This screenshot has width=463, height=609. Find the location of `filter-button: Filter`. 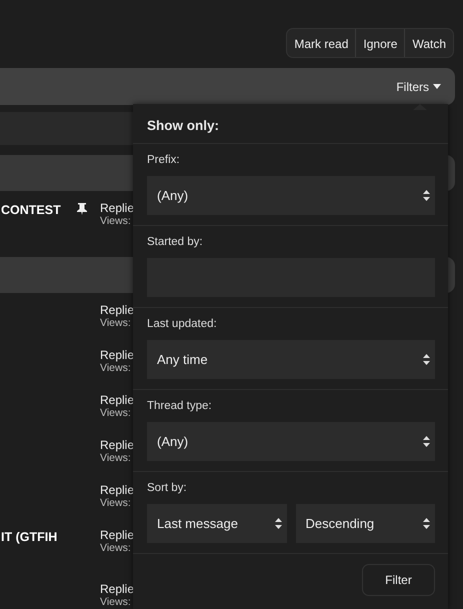

filter-button: Filter is located at coordinates (398, 580).